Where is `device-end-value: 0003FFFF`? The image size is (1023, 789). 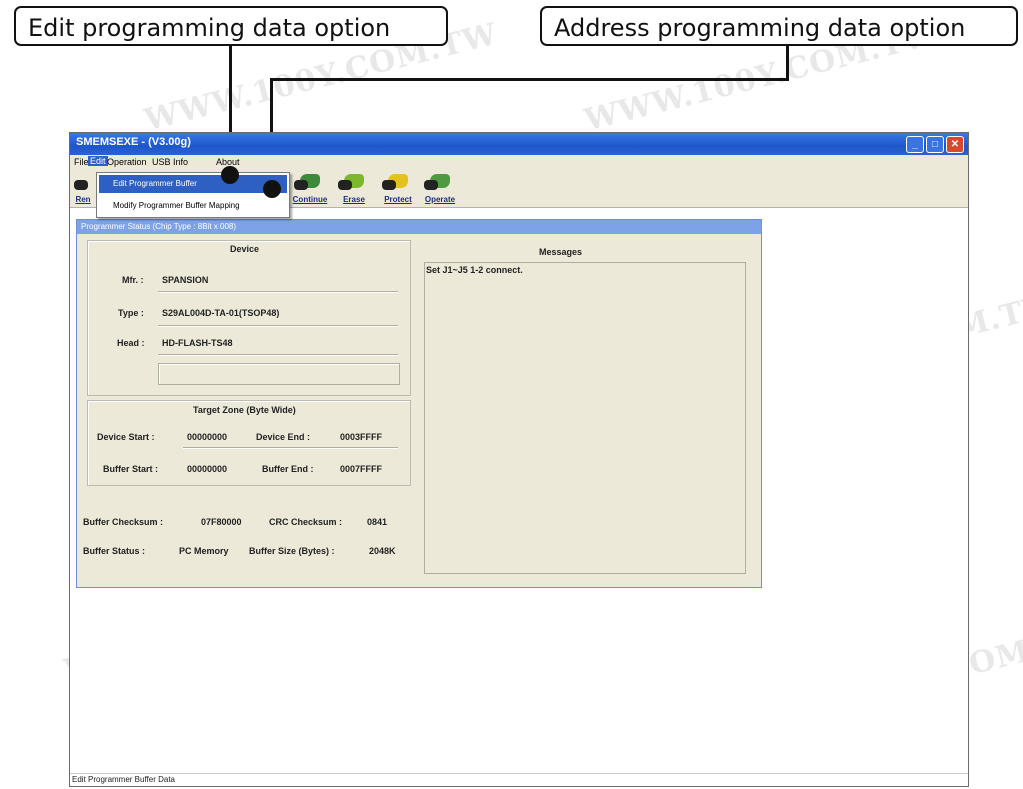
device-end-value: 0003FFFF is located at coordinates (361, 437).